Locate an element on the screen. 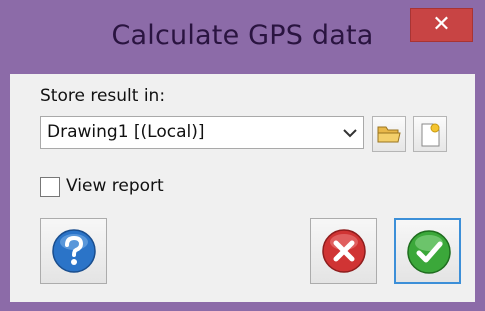 The width and height of the screenshot is (485, 311). ok-button is located at coordinates (427, 251).